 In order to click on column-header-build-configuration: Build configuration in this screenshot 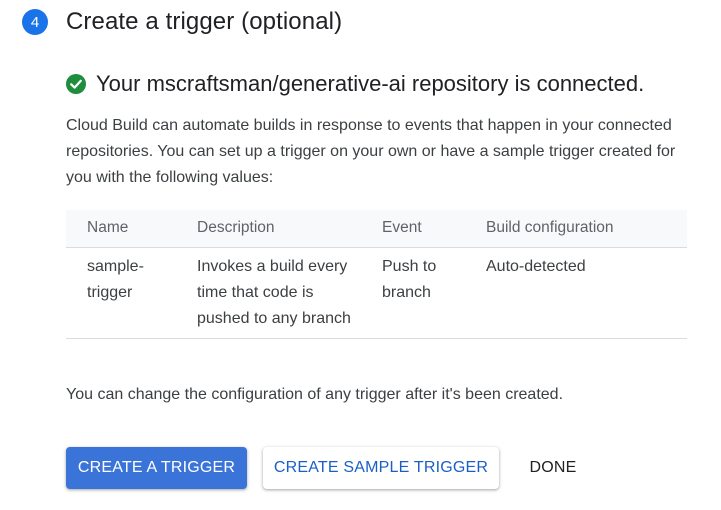, I will do `click(576, 229)`.